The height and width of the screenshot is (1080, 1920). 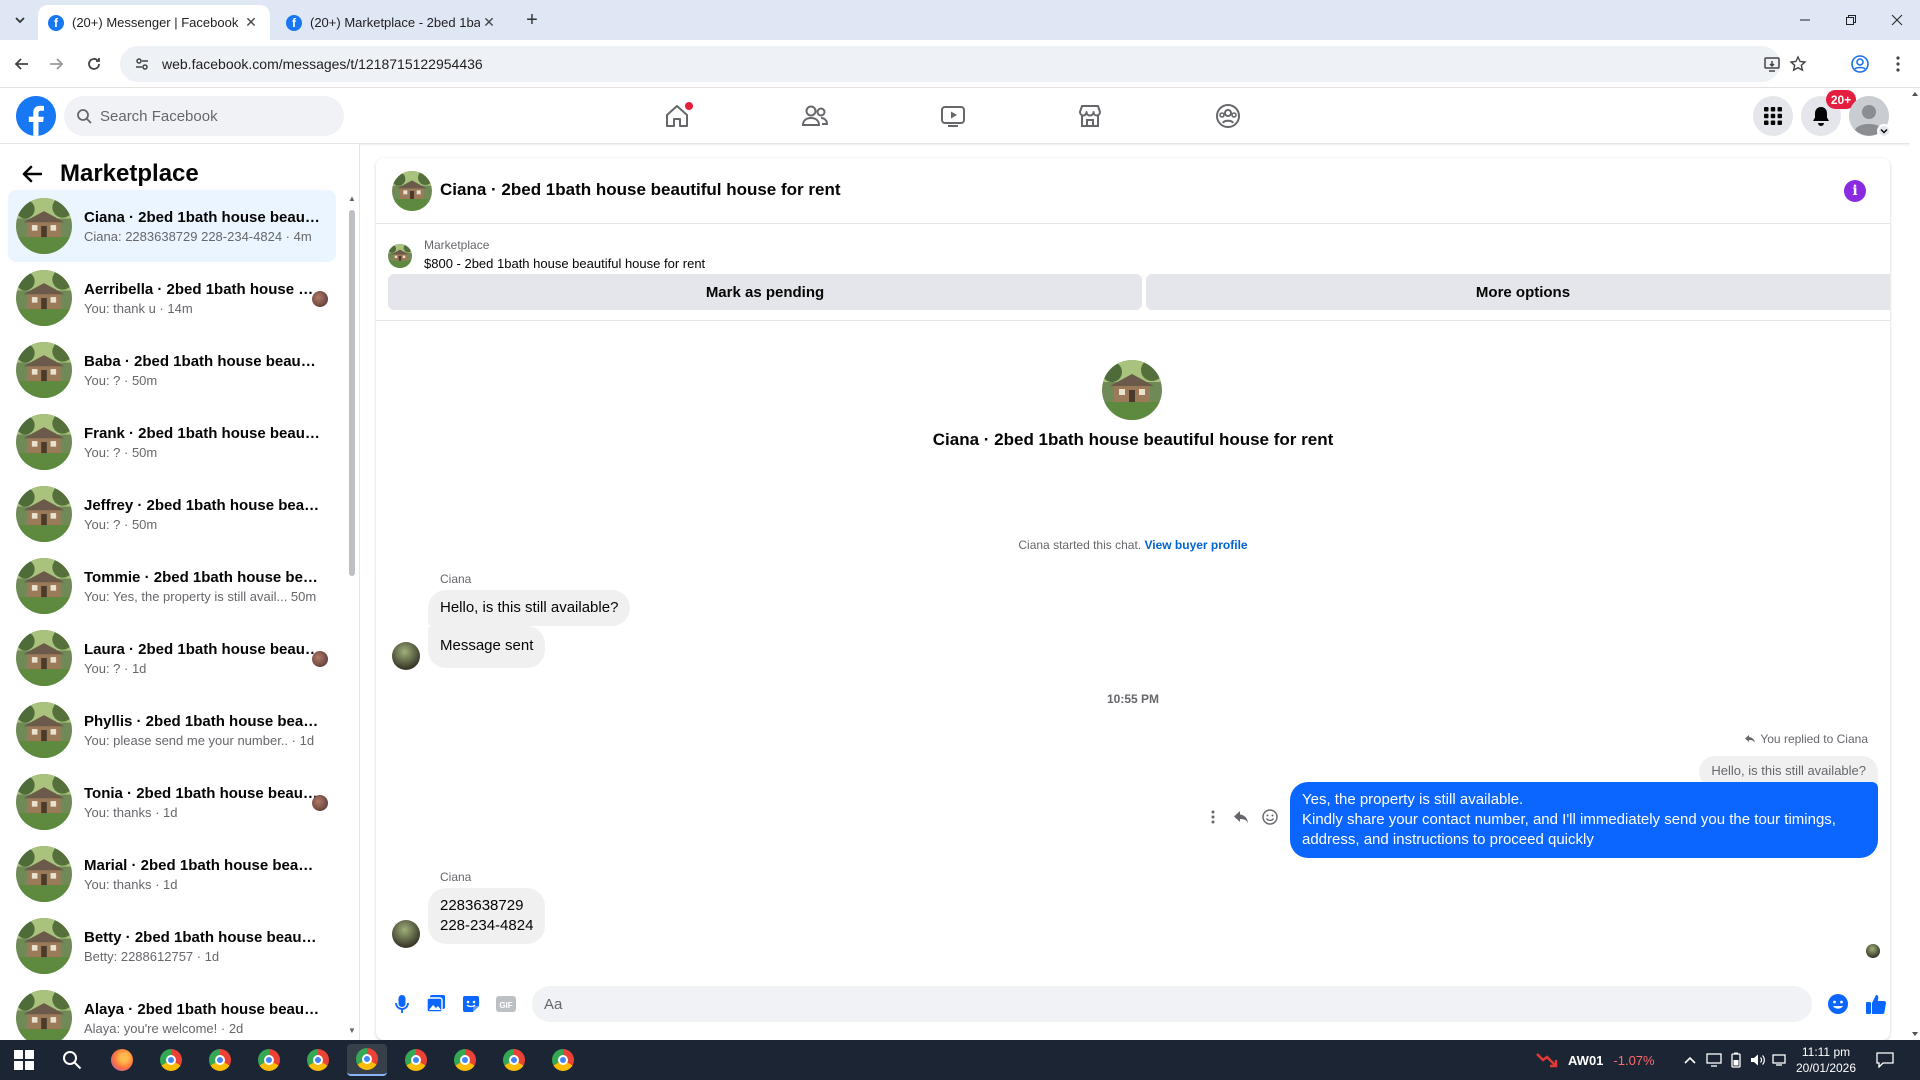 What do you see at coordinates (352, 393) in the screenshot?
I see `sidebar-scrollbar` at bounding box center [352, 393].